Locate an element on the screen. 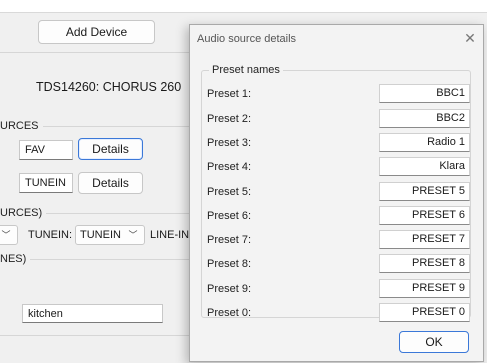  room-name-field: kitchen is located at coordinates (92, 313).